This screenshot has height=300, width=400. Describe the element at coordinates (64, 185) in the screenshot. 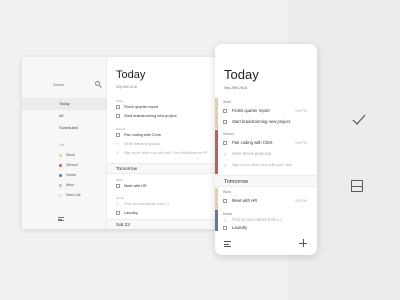

I see `list-item-misc: Misc.` at that location.